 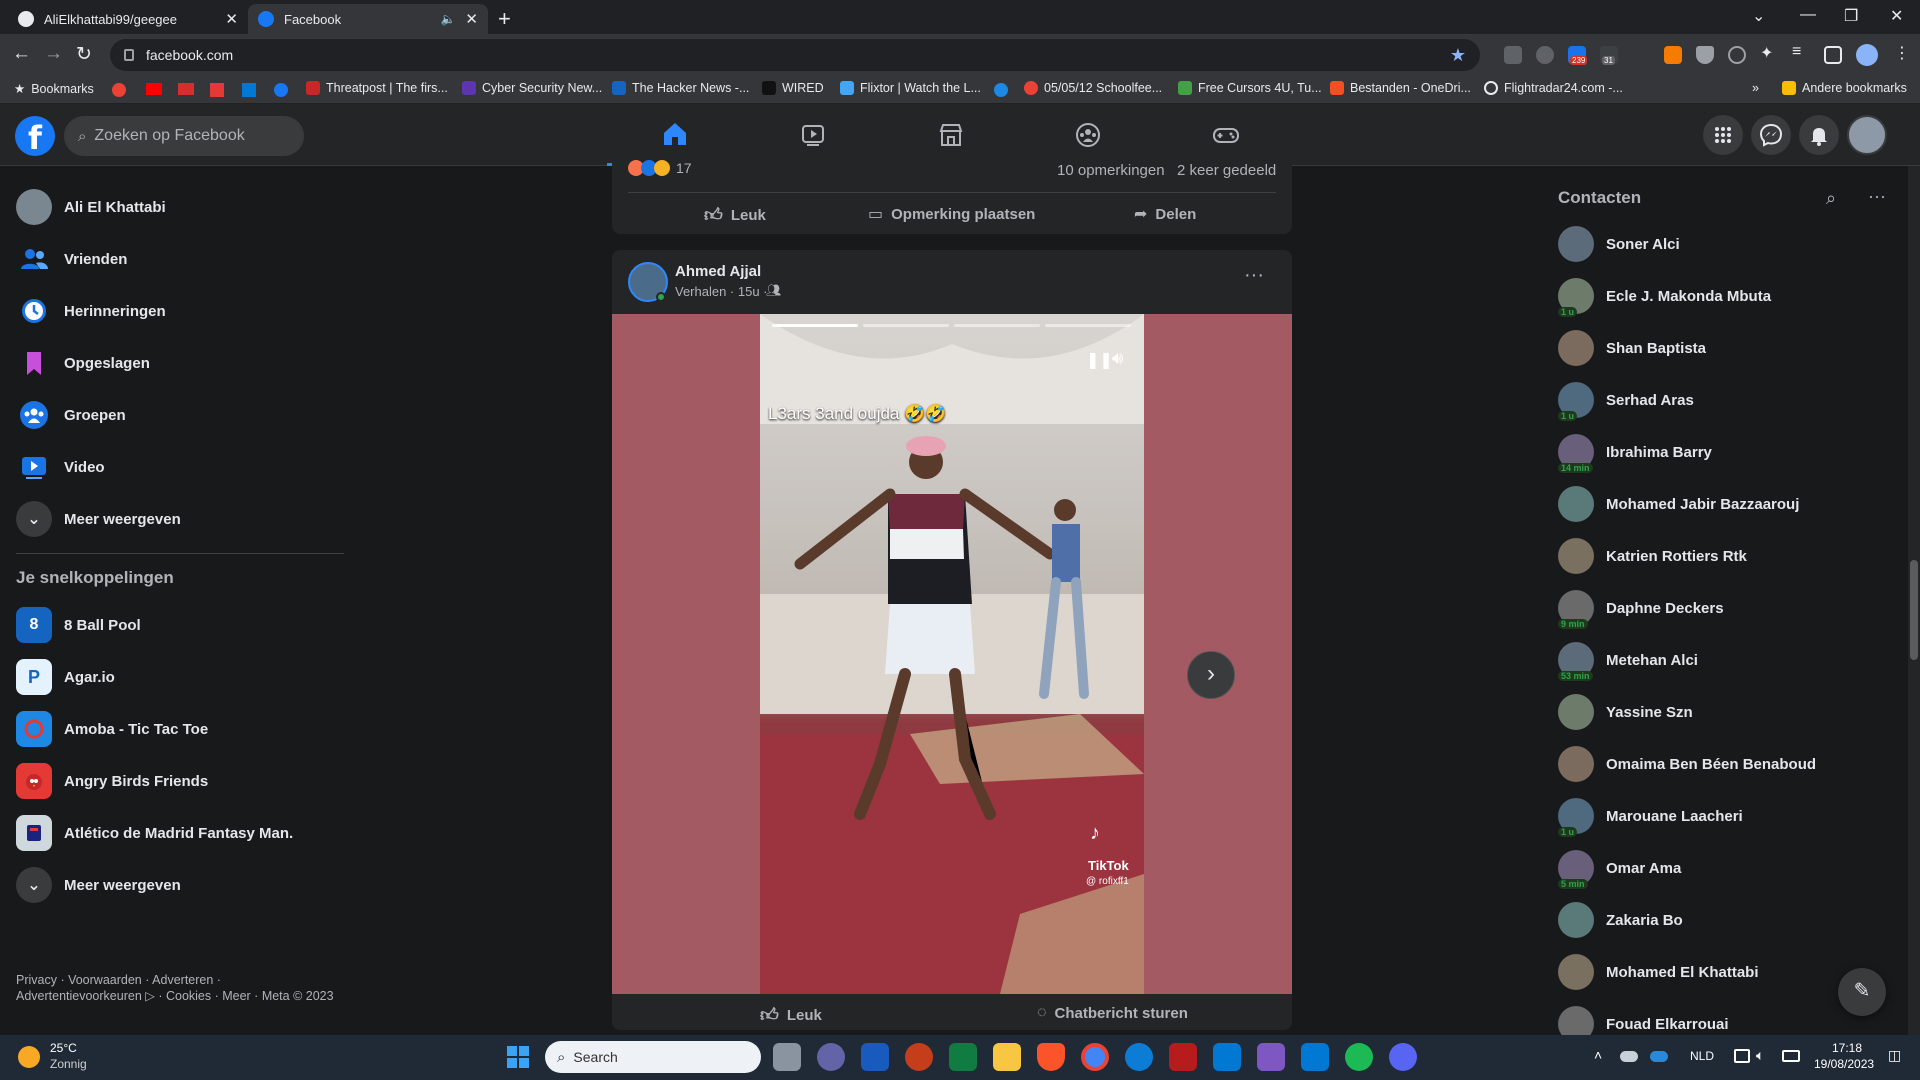 I want to click on hln-icon, so click(x=217, y=90).